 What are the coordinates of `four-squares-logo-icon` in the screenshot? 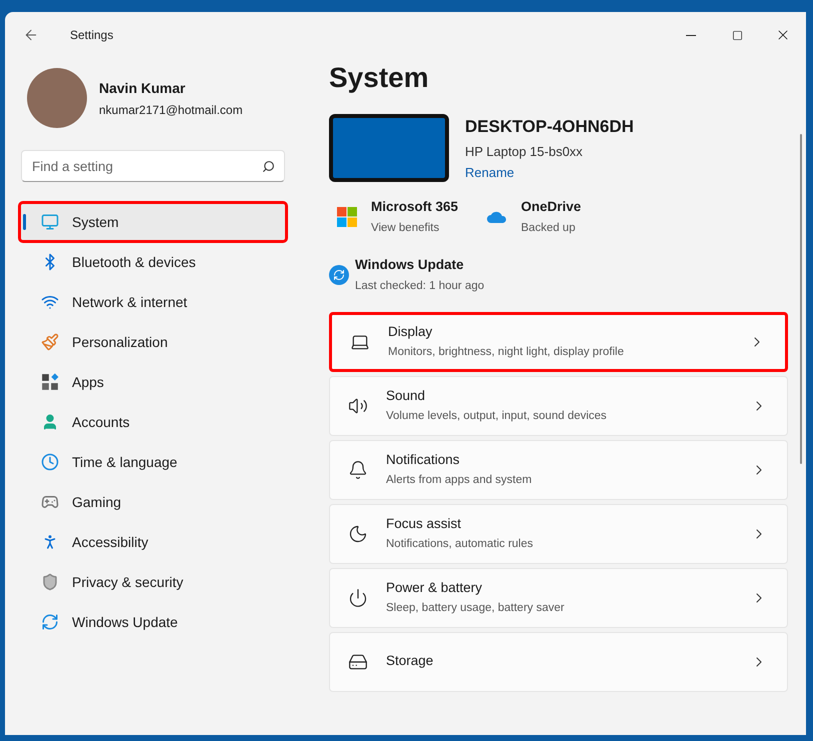 It's located at (347, 216).